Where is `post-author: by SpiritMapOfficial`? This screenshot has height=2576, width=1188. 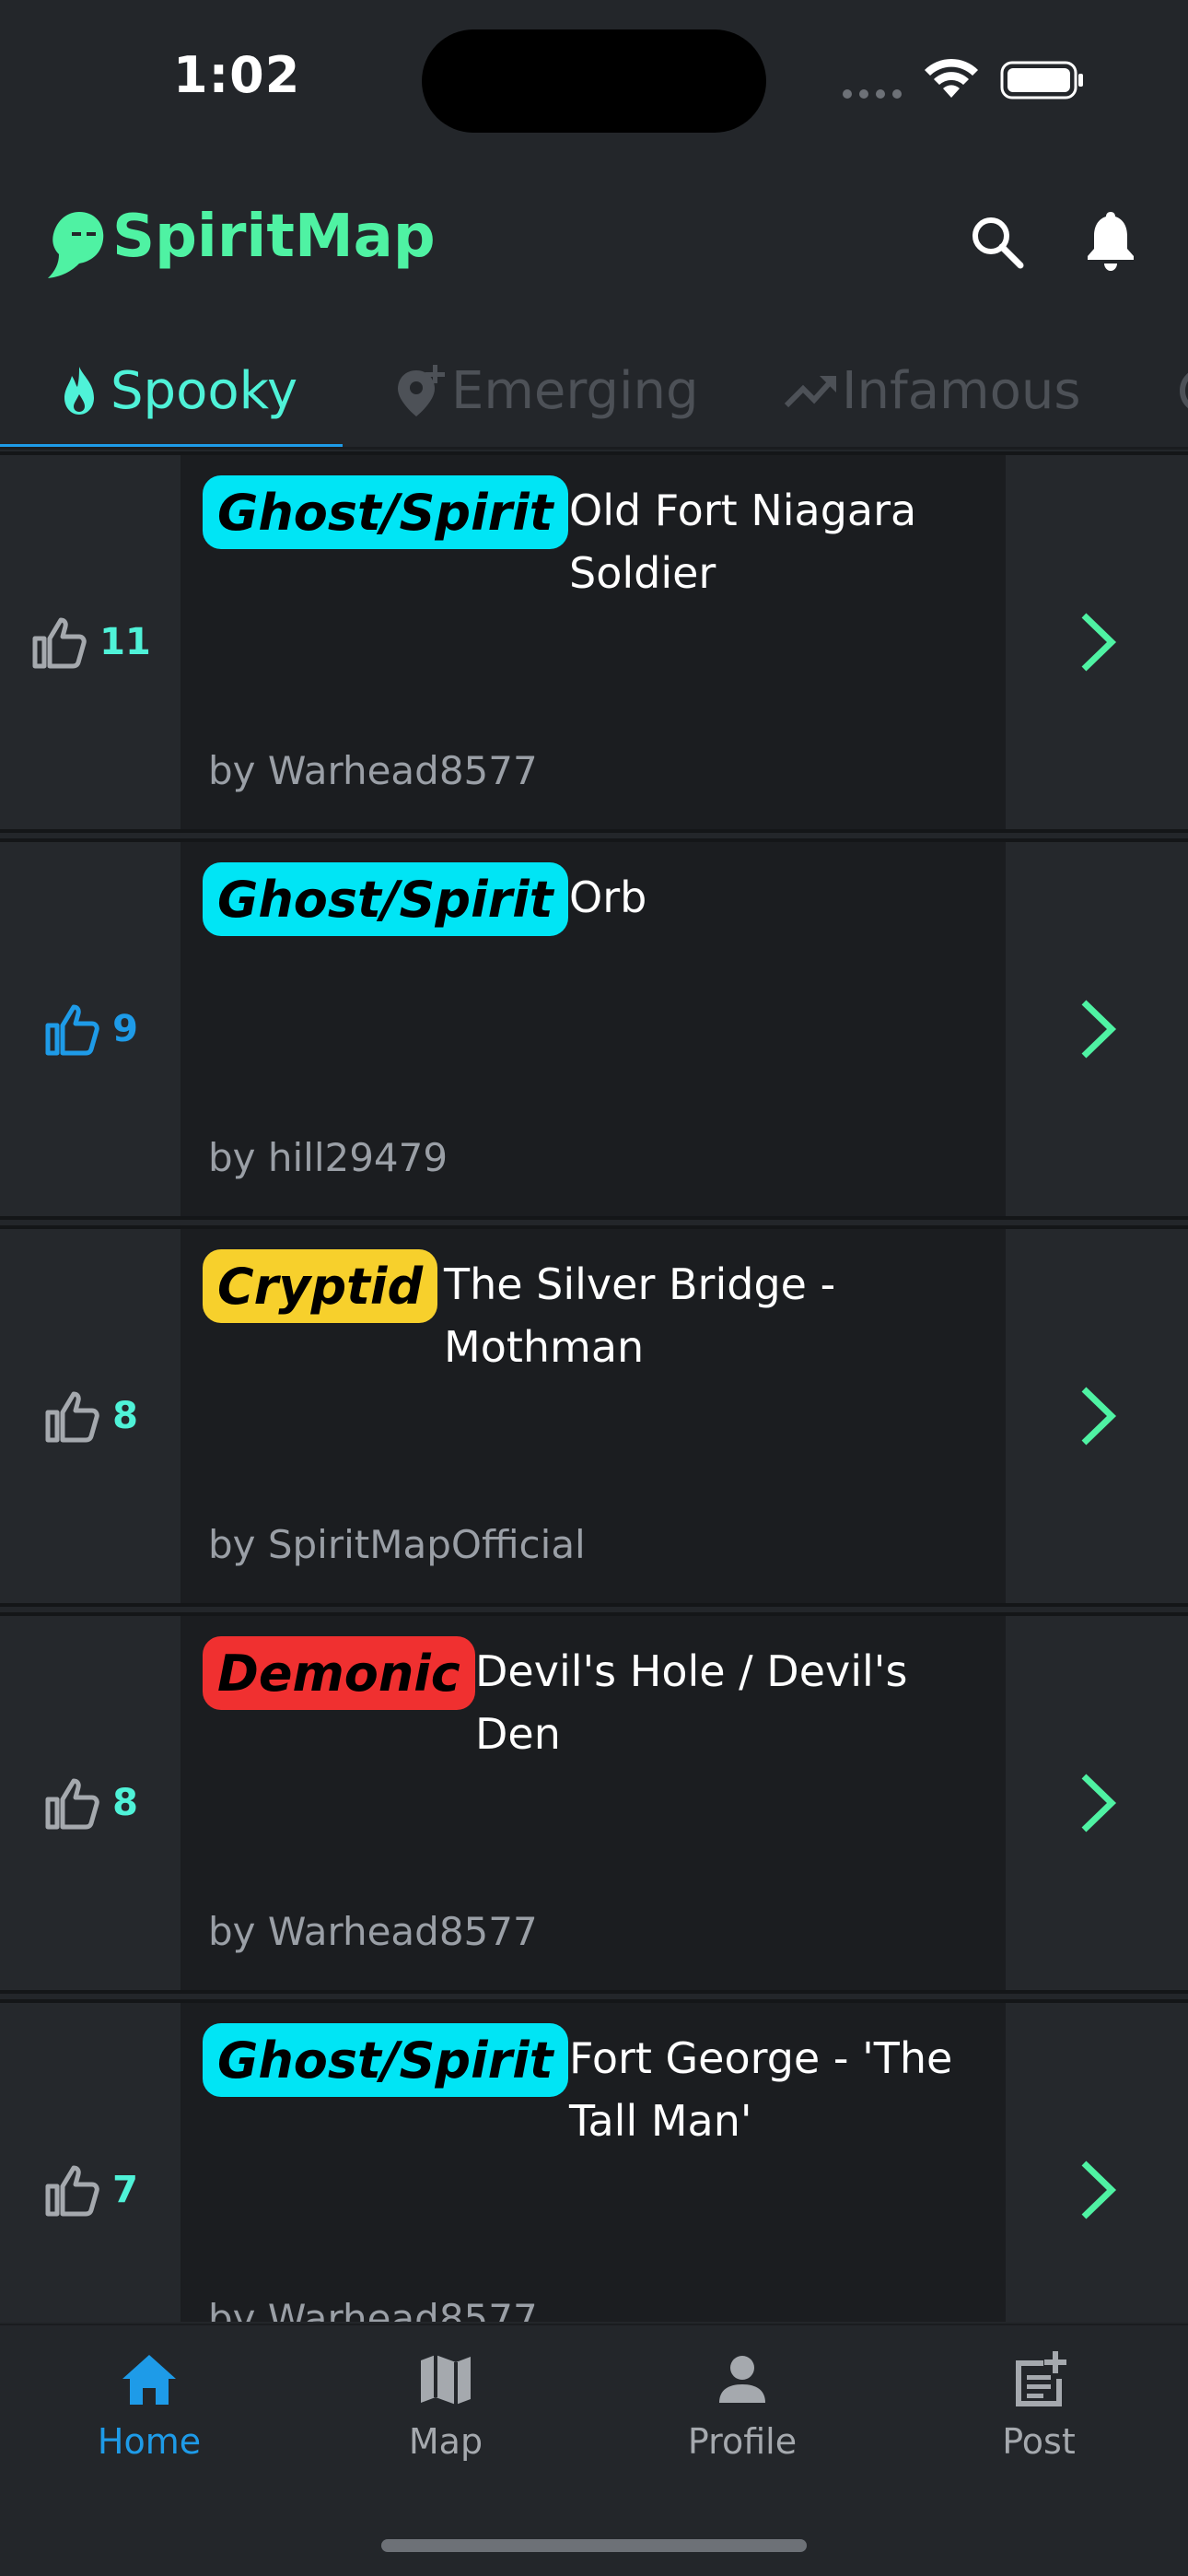 post-author: by SpiritMapOfficial is located at coordinates (397, 1544).